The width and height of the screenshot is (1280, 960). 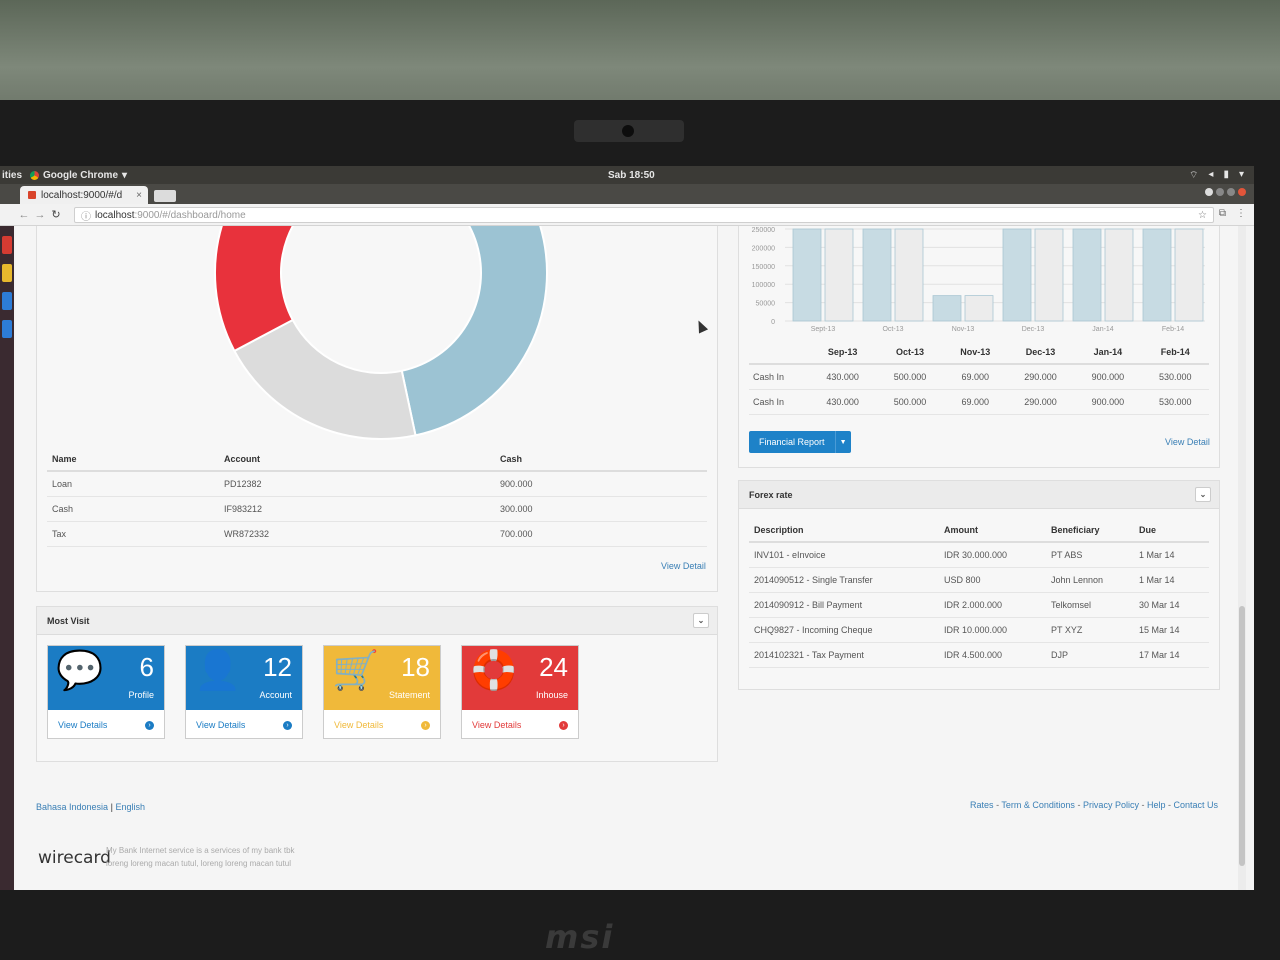 I want to click on app-menu: Google Chrome ▾, so click(x=78, y=175).